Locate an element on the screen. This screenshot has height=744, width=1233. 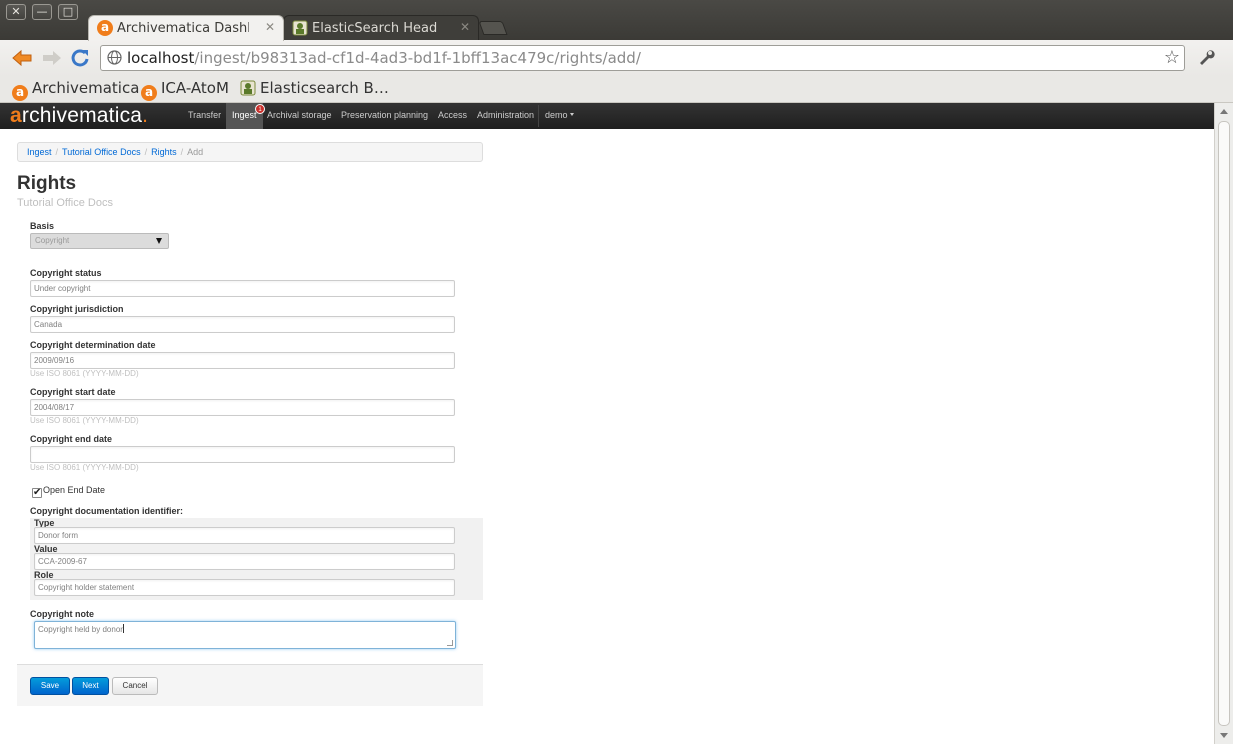
open-end-date-checkbox: ✔ is located at coordinates (37, 493).